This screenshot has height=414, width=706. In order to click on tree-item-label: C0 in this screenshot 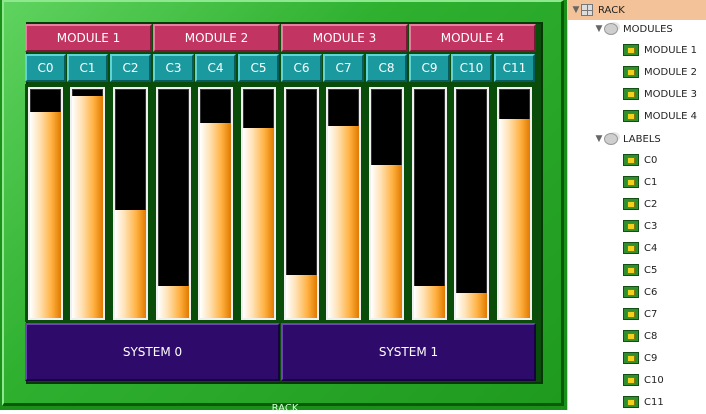, I will do `click(651, 160)`.